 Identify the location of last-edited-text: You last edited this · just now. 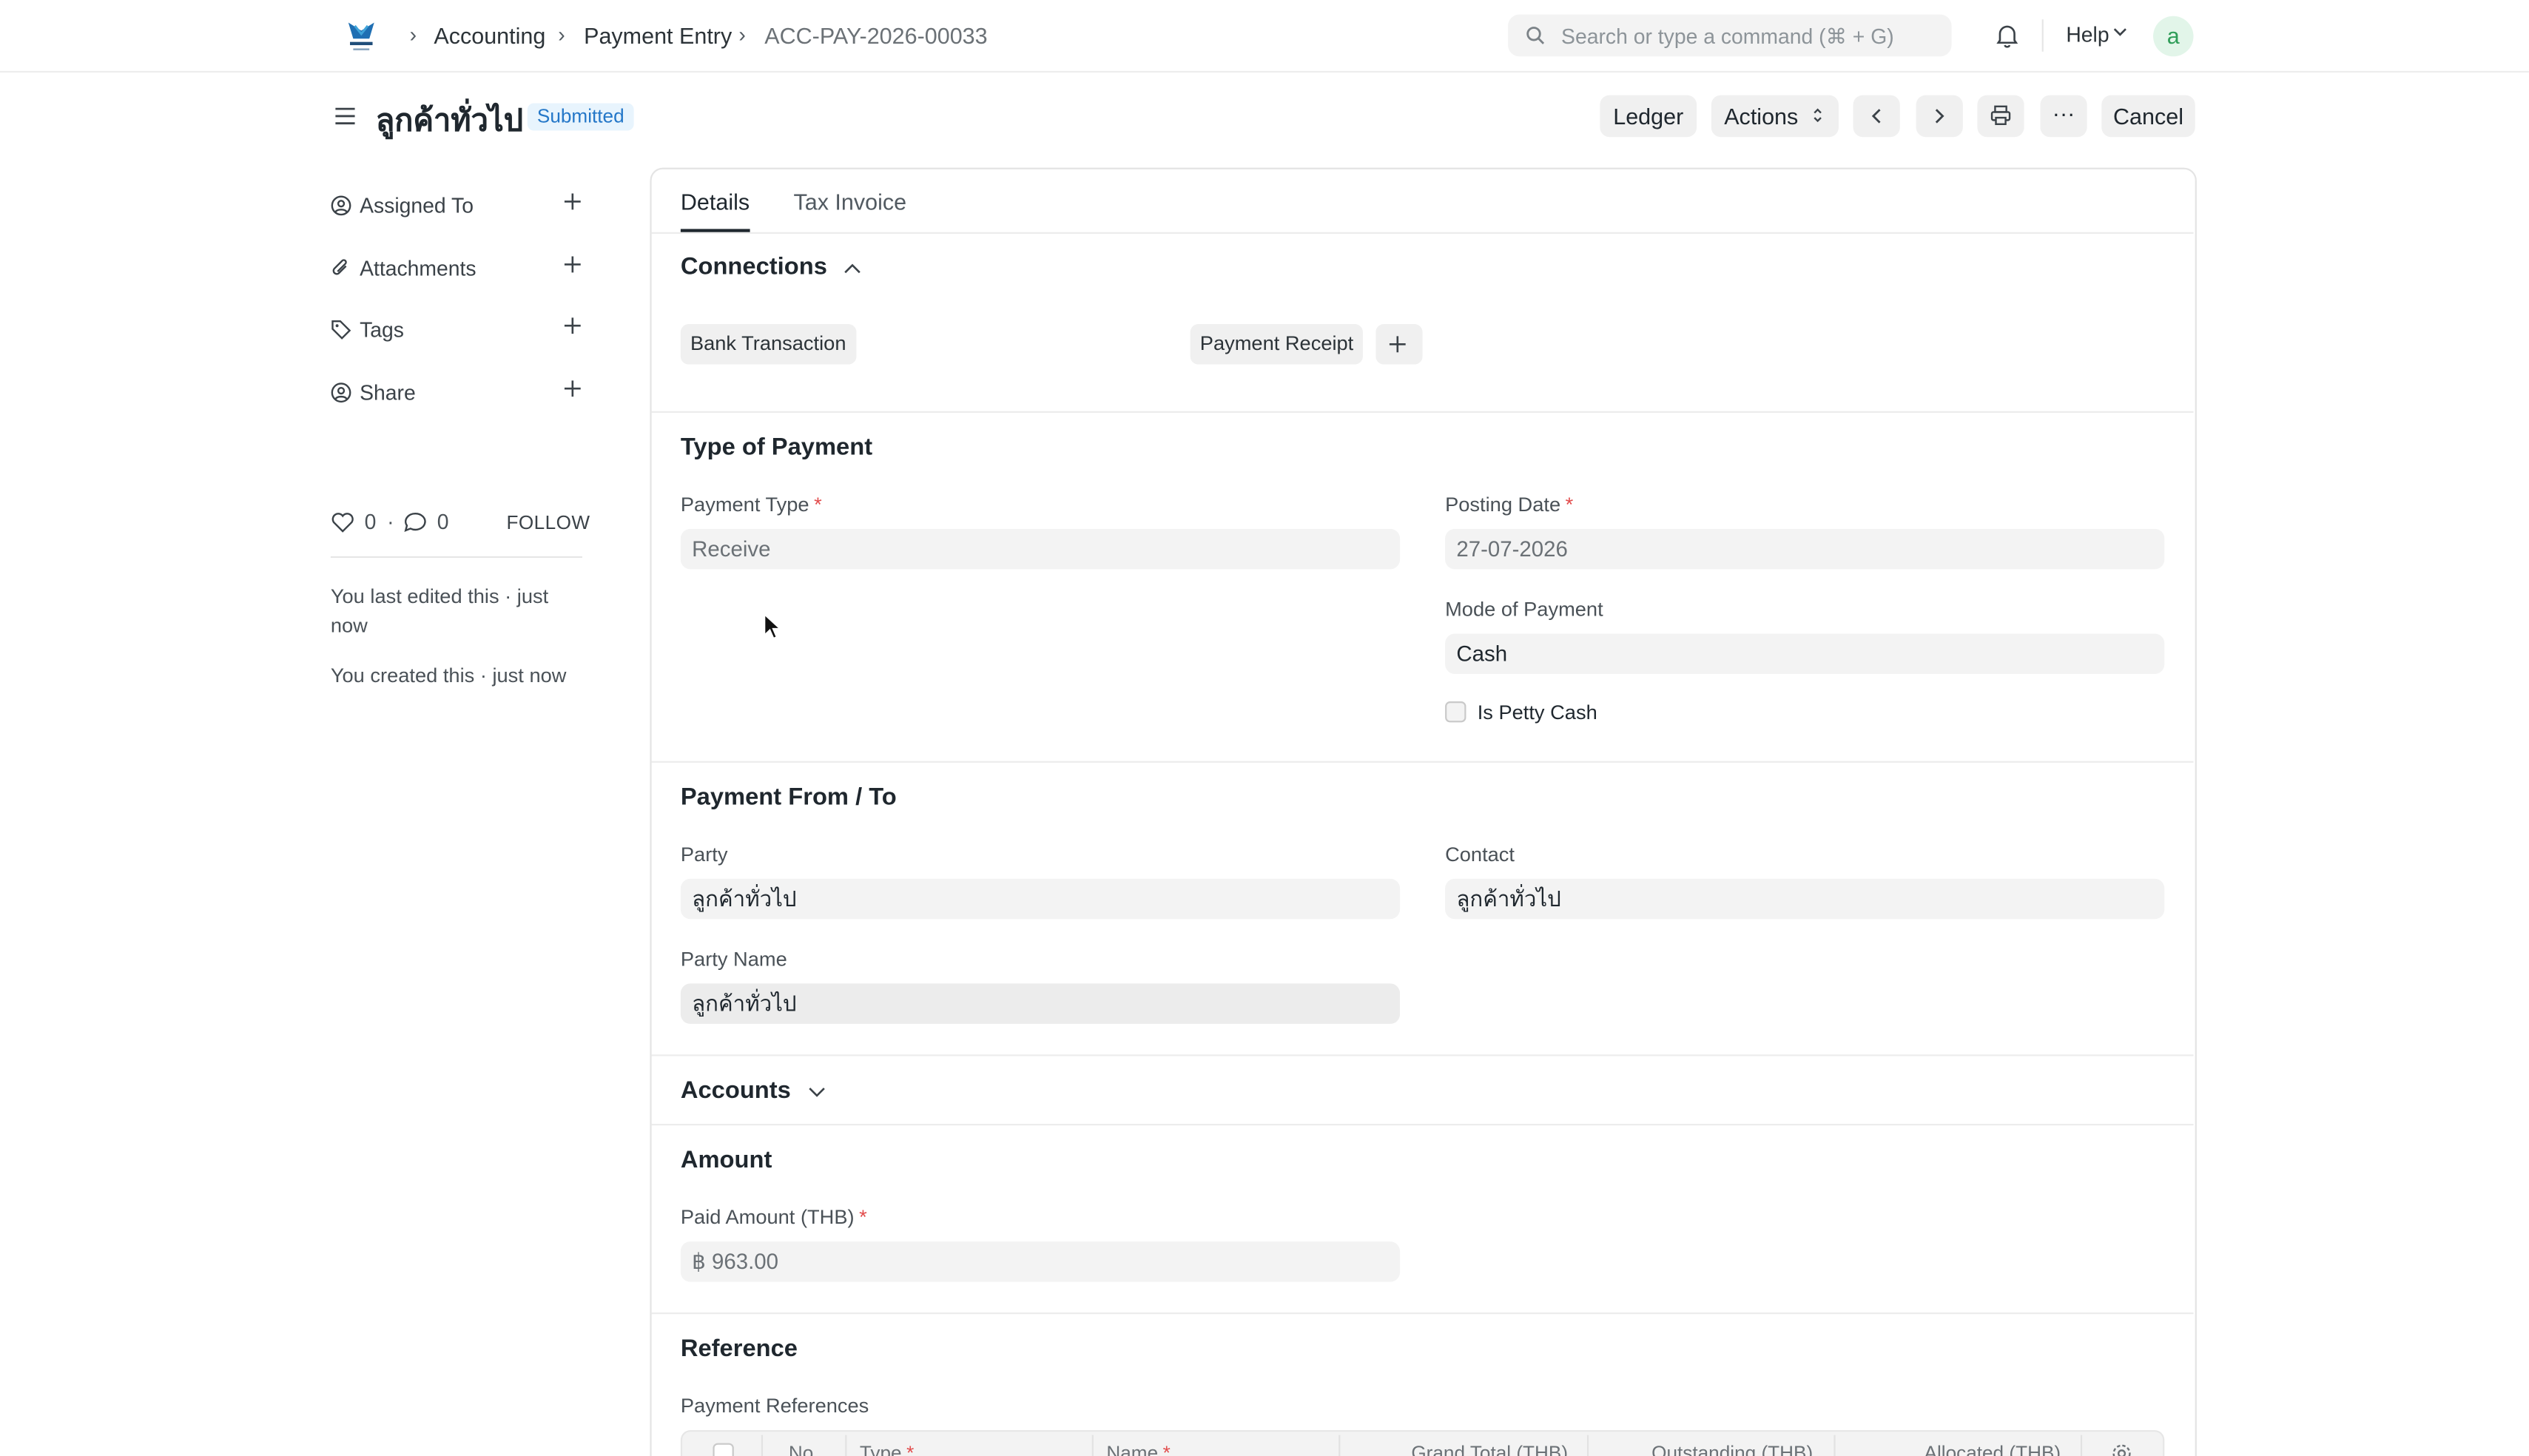
(440, 611).